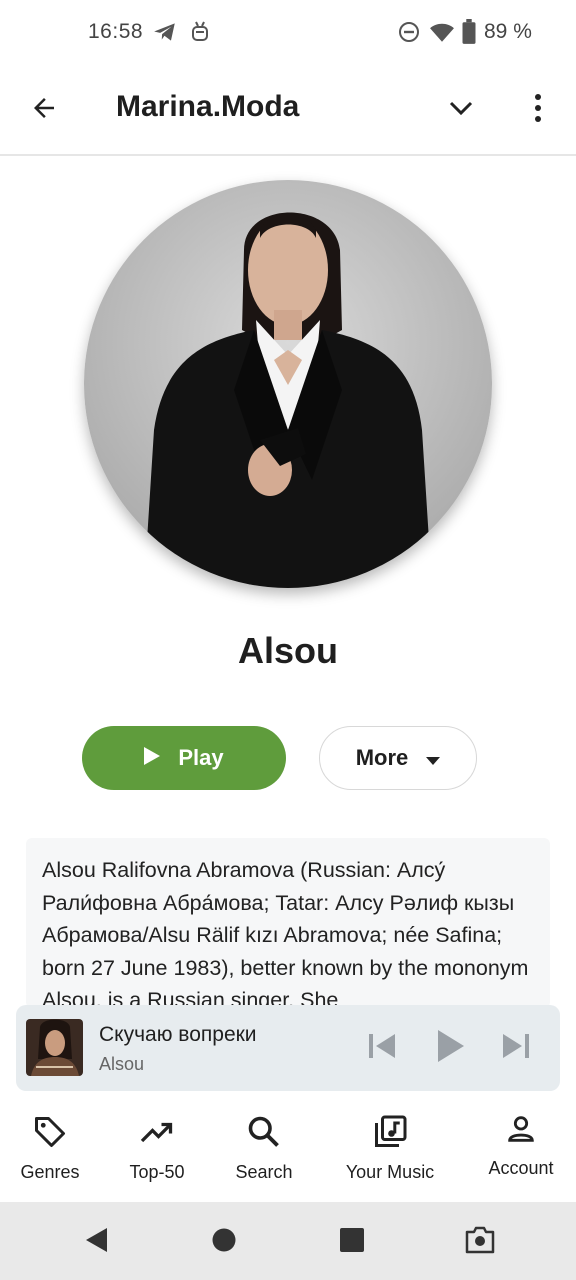 The height and width of the screenshot is (1280, 576). What do you see at coordinates (521, 1168) in the screenshot?
I see `nav-label-account: Account` at bounding box center [521, 1168].